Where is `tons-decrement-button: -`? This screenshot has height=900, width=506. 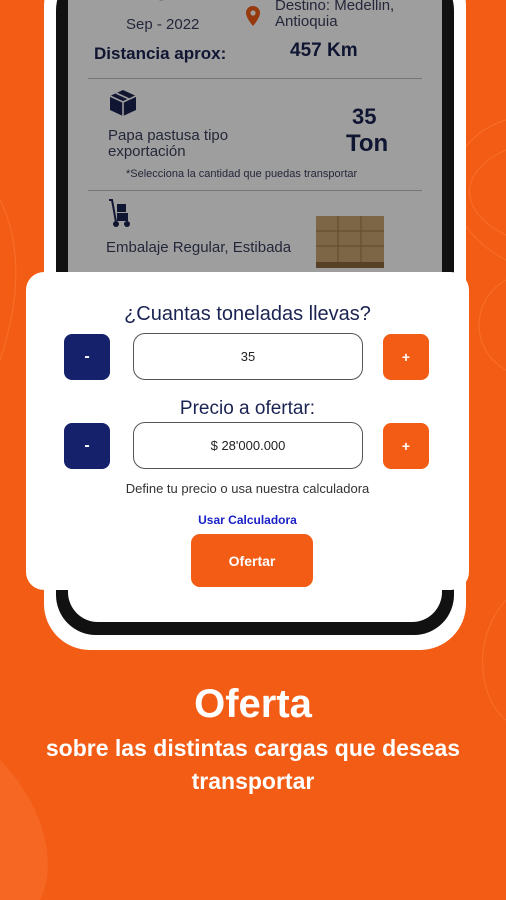
tons-decrement-button: - is located at coordinates (87, 357).